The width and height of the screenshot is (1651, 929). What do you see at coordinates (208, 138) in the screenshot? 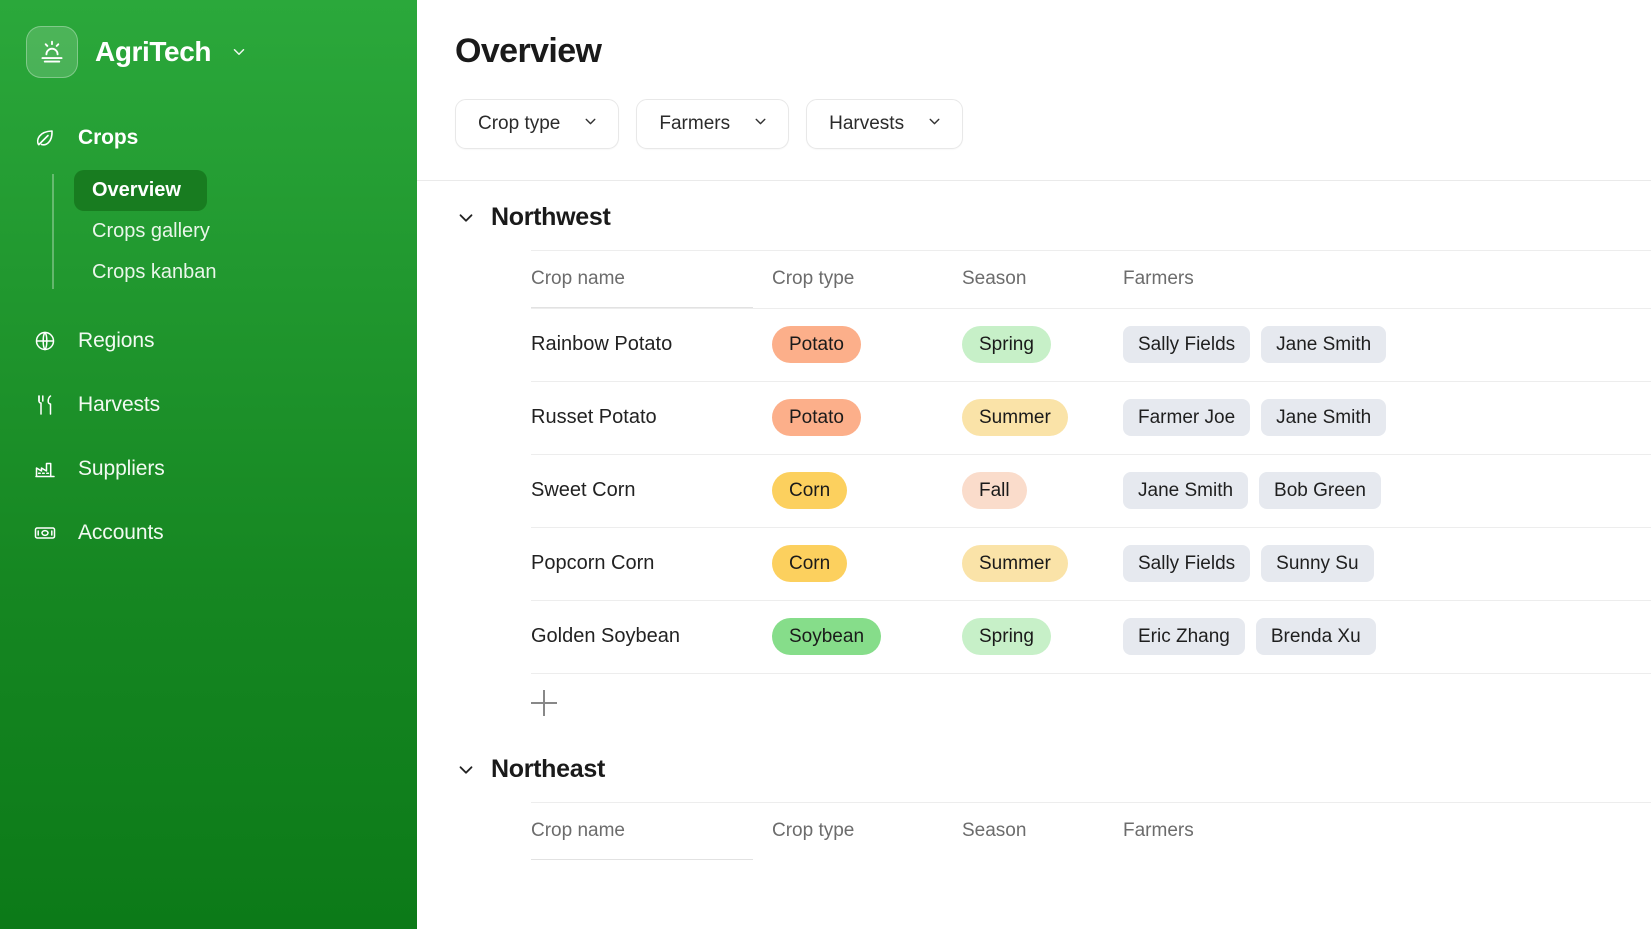
I see `sidebar-item-crops: Crops` at bounding box center [208, 138].